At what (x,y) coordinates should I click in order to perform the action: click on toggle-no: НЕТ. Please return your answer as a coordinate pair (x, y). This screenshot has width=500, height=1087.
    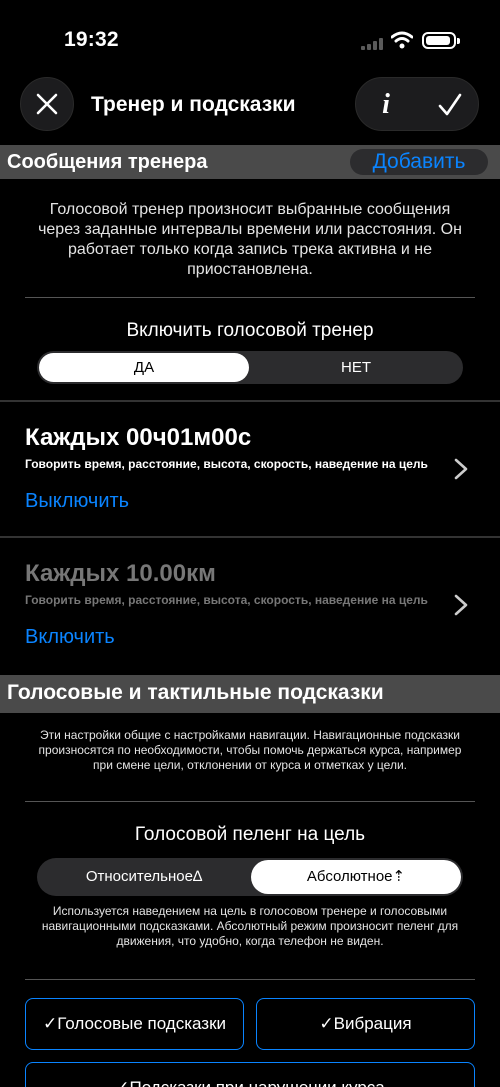
    Looking at the image, I should click on (356, 367).